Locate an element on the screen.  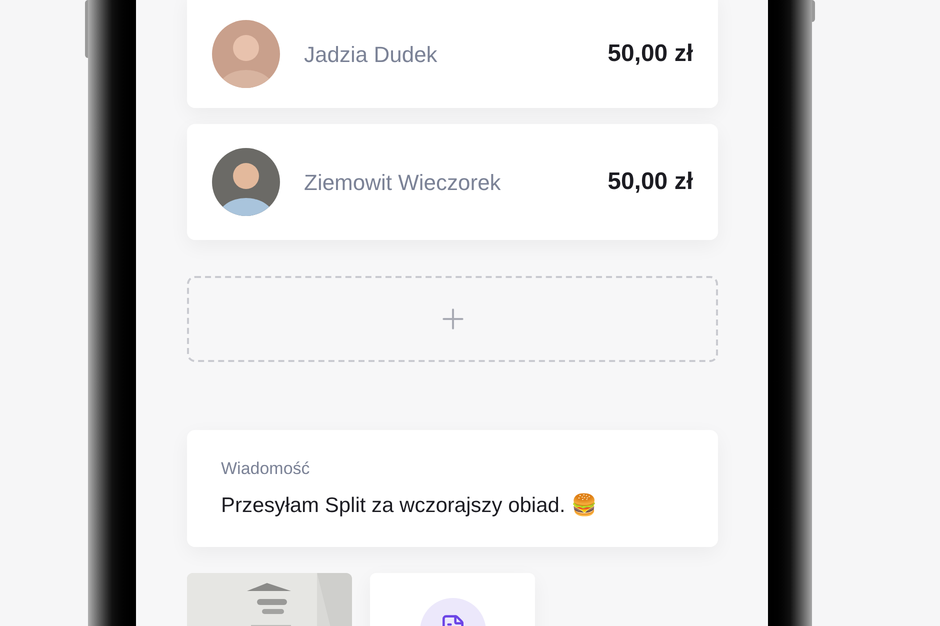
participant-card: Ziemowit Wieczorek 50,00 zł is located at coordinates (452, 182).